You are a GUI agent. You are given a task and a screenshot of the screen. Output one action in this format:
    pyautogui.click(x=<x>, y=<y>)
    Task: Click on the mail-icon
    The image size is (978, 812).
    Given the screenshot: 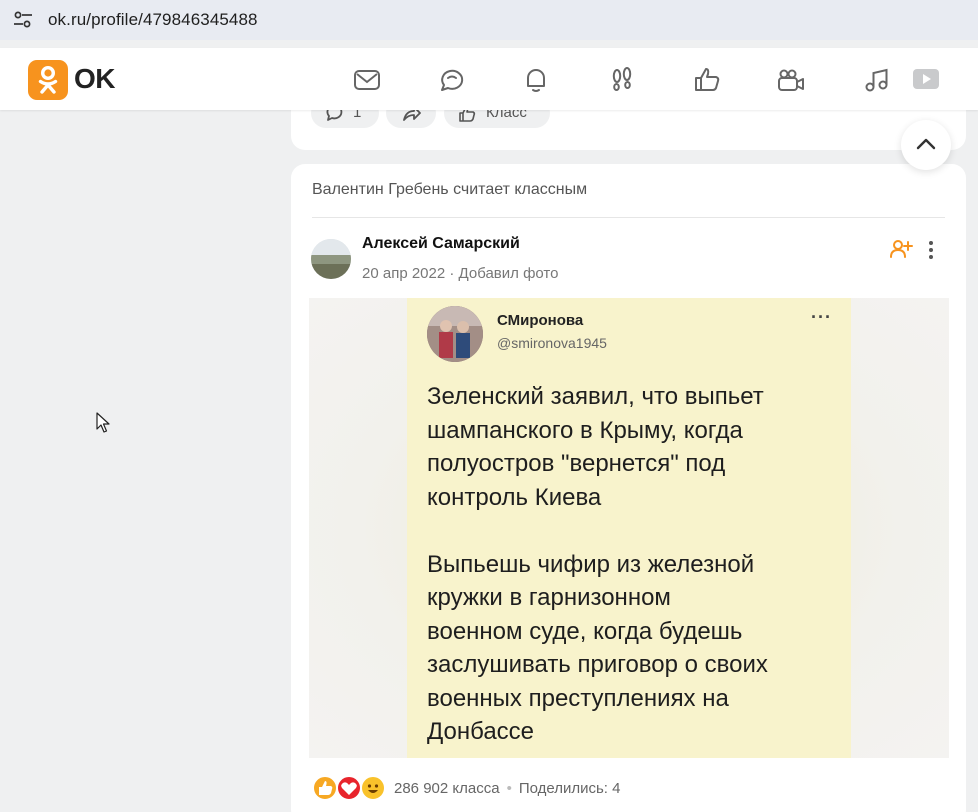 What is the action you would take?
    pyautogui.click(x=367, y=80)
    